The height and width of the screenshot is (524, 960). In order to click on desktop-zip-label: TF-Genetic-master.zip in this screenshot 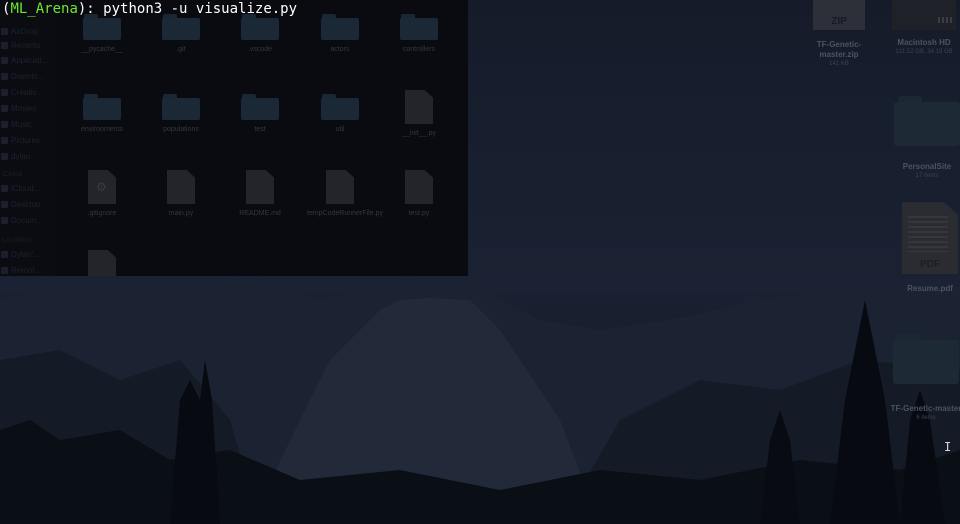, I will do `click(839, 49)`.